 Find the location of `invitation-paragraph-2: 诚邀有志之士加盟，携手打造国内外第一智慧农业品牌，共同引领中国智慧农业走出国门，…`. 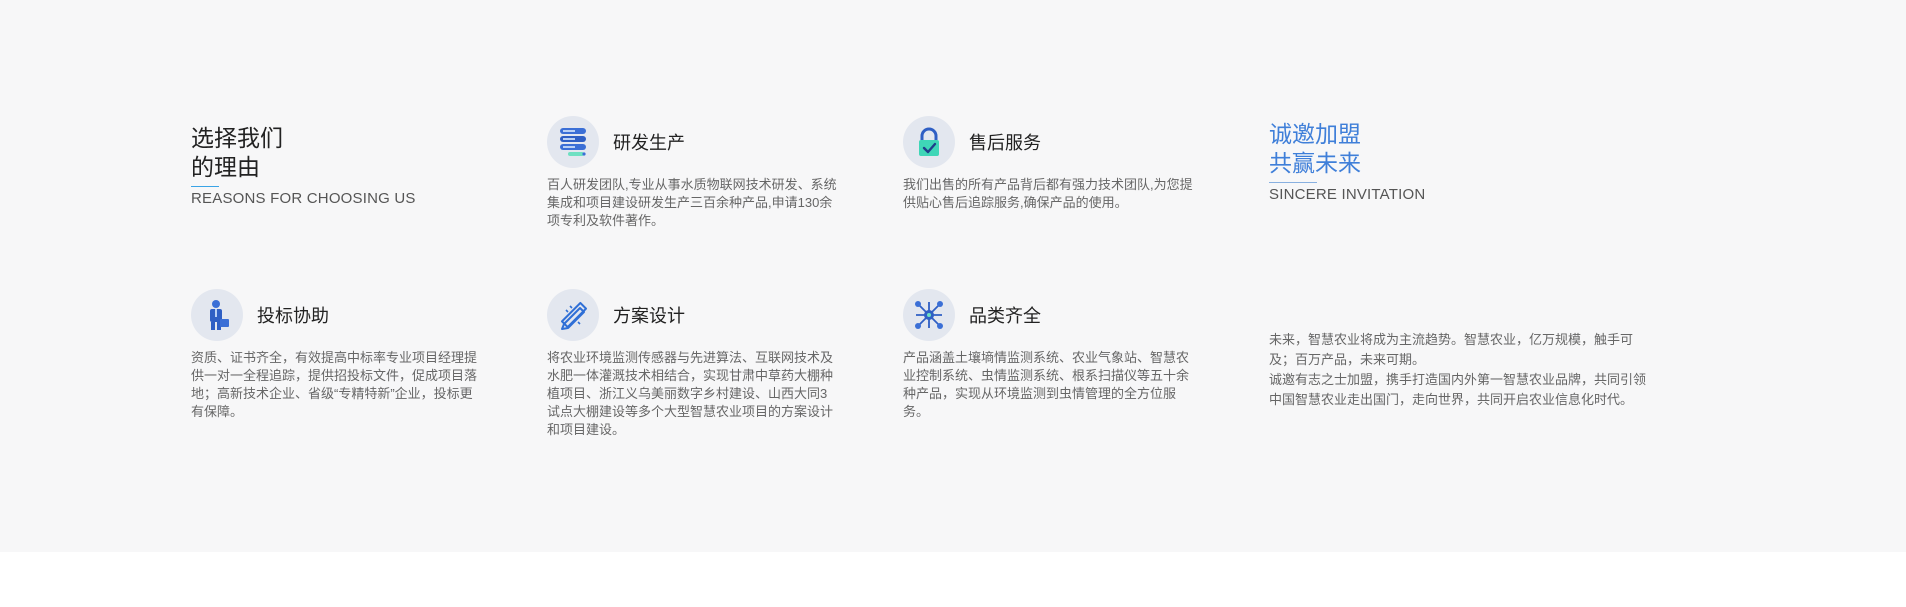

invitation-paragraph-2: 诚邀有志之士加盟，携手打造国内外第一智慧农业品牌，共同引领中国智慧农业走出国门，… is located at coordinates (1458, 389).